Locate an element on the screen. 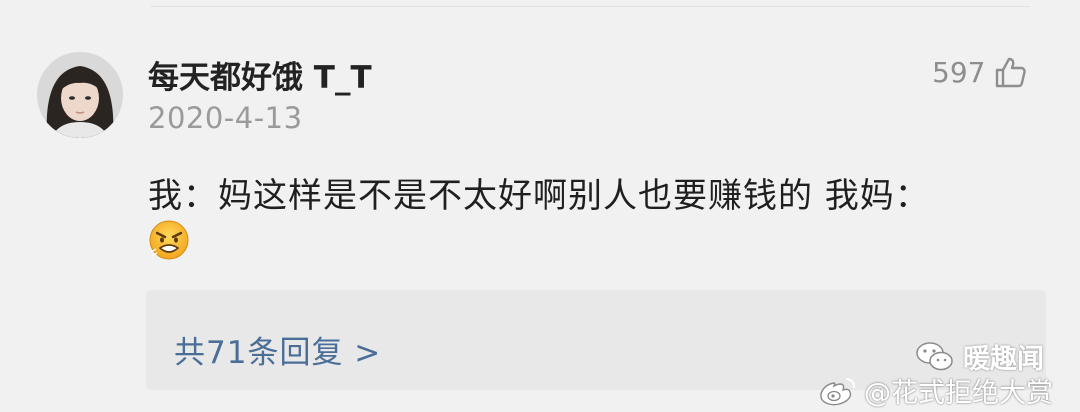 Image resolution: width=1080 pixels, height=412 pixels. comment-author: 每天都好饿 T_T is located at coordinates (260, 74).